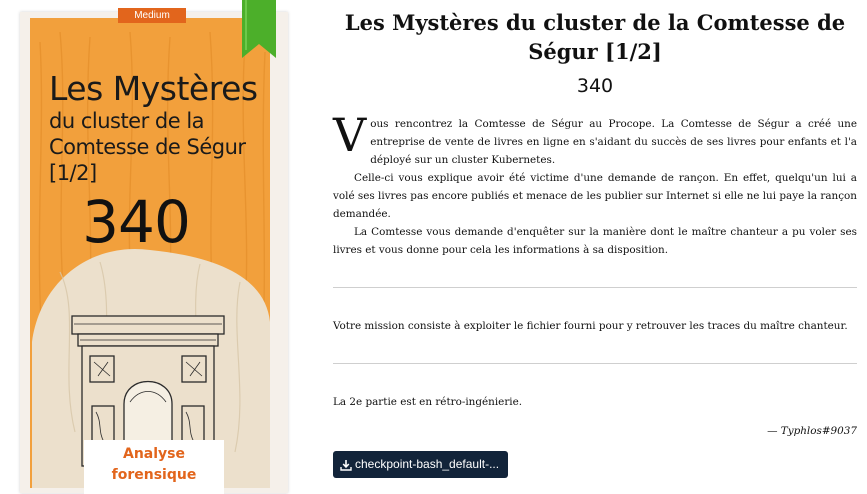  What do you see at coordinates (153, 88) in the screenshot?
I see `cover-title-line1: Les Mystères` at bounding box center [153, 88].